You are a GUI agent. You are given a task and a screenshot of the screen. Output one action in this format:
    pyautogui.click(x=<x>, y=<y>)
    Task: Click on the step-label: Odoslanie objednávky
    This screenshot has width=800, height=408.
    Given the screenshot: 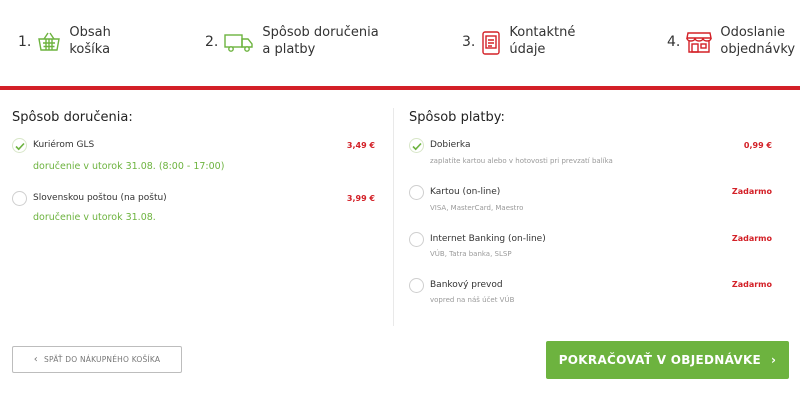 What is the action you would take?
    pyautogui.click(x=758, y=41)
    